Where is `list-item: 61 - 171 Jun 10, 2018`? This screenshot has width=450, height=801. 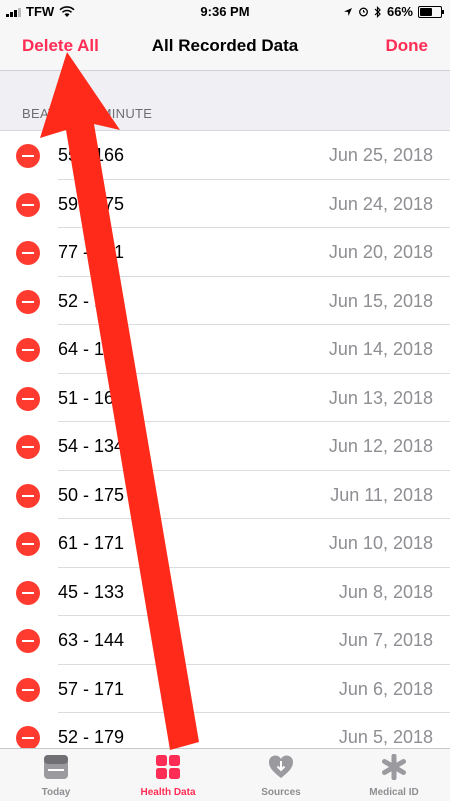 list-item: 61 - 171 Jun 10, 2018 is located at coordinates (225, 543).